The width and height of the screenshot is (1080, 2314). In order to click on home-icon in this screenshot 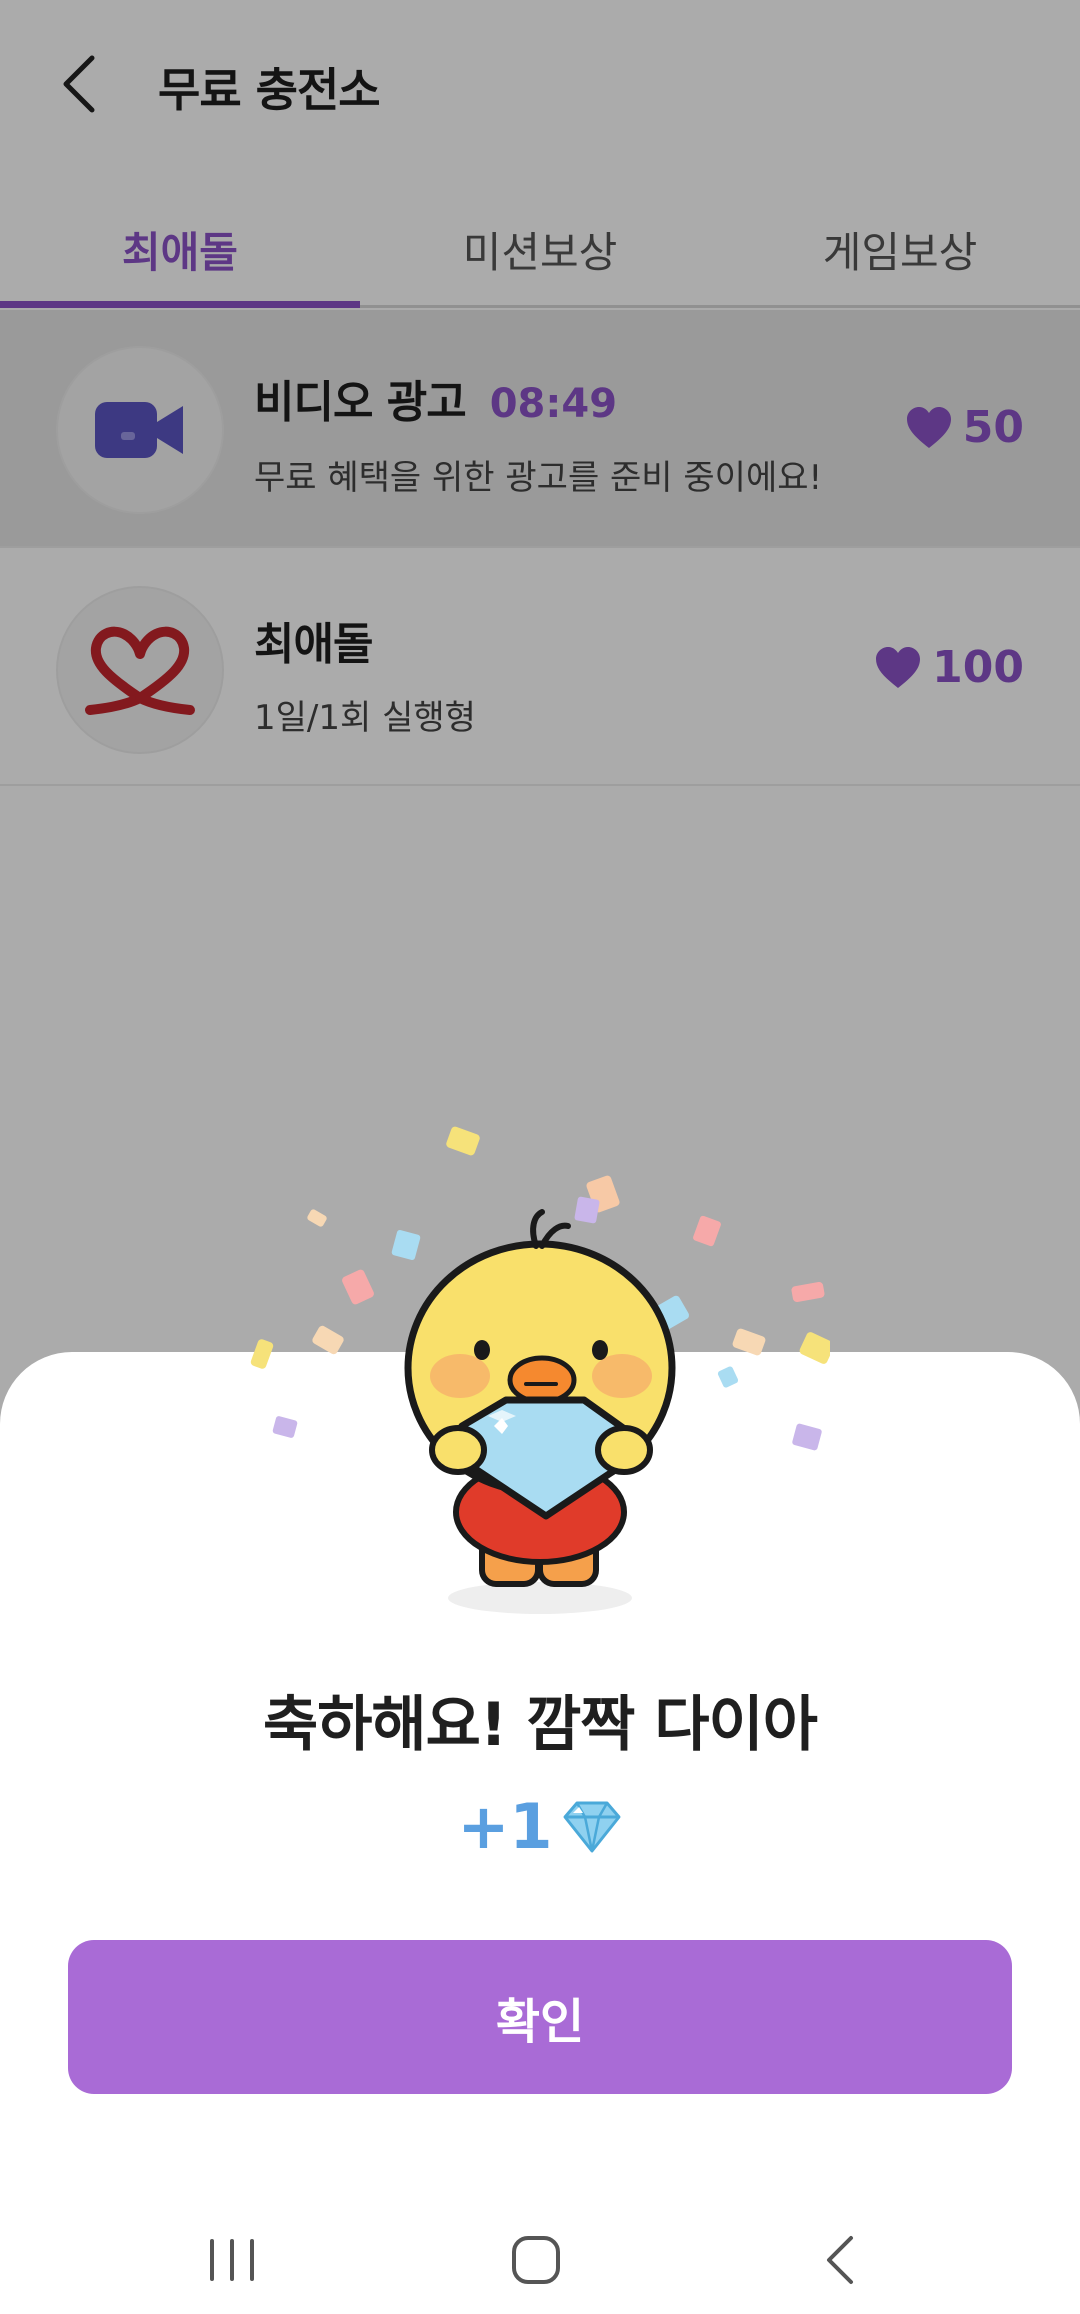, I will do `click(536, 2260)`.